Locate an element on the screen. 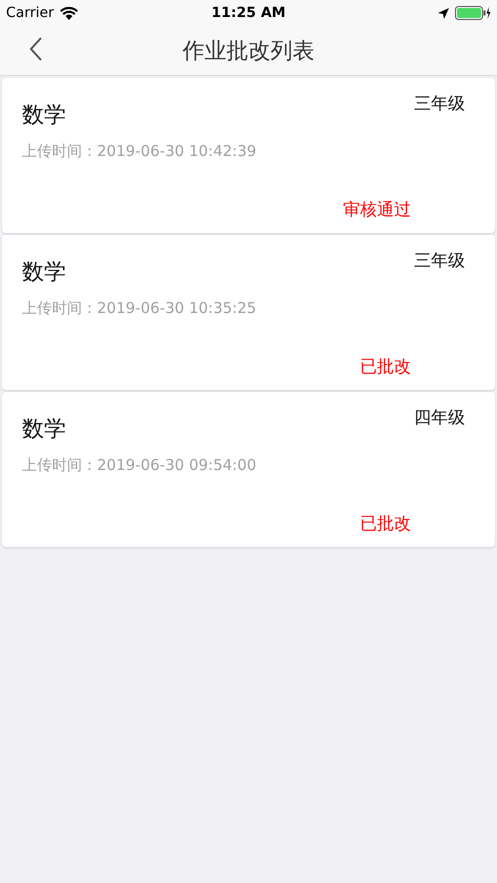 The width and height of the screenshot is (497, 883). page-title: 作业批改列表 is located at coordinates (248, 52).